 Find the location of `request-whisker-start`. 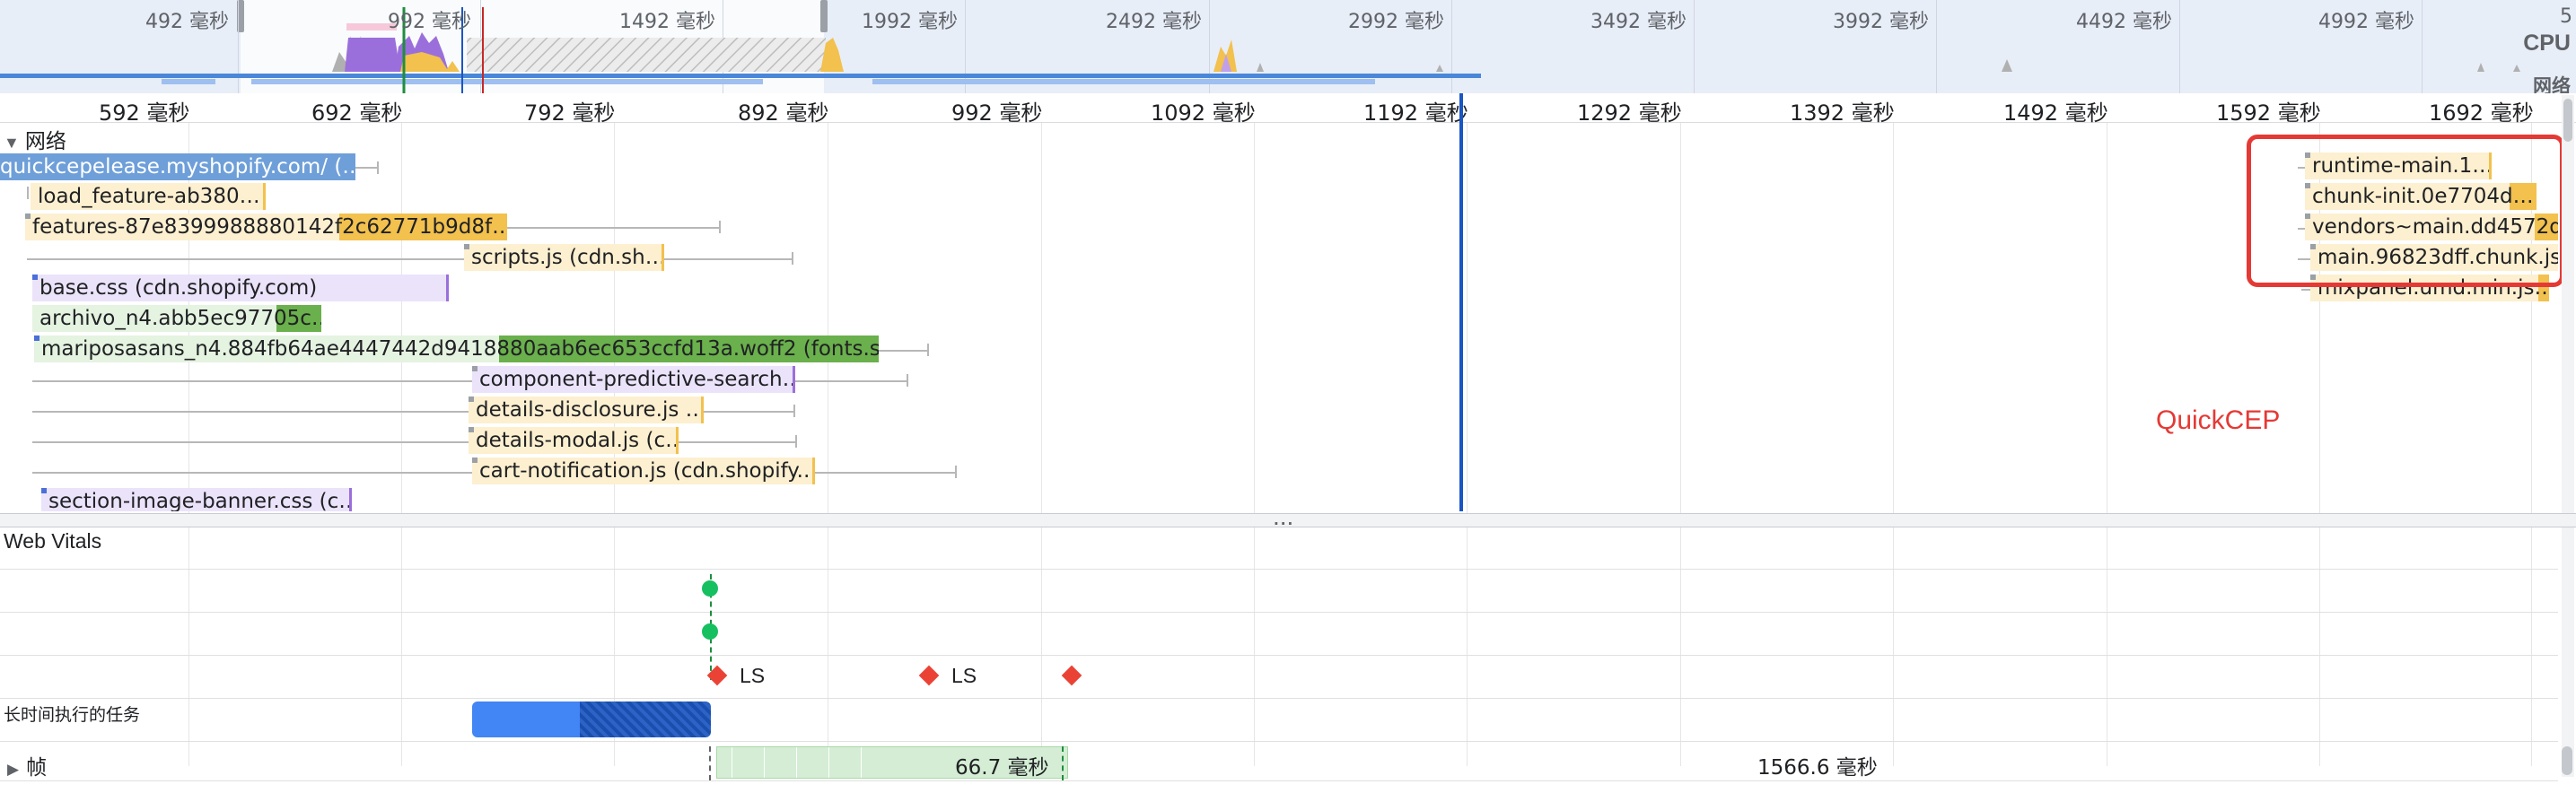

request-whisker-start is located at coordinates (28, 193).